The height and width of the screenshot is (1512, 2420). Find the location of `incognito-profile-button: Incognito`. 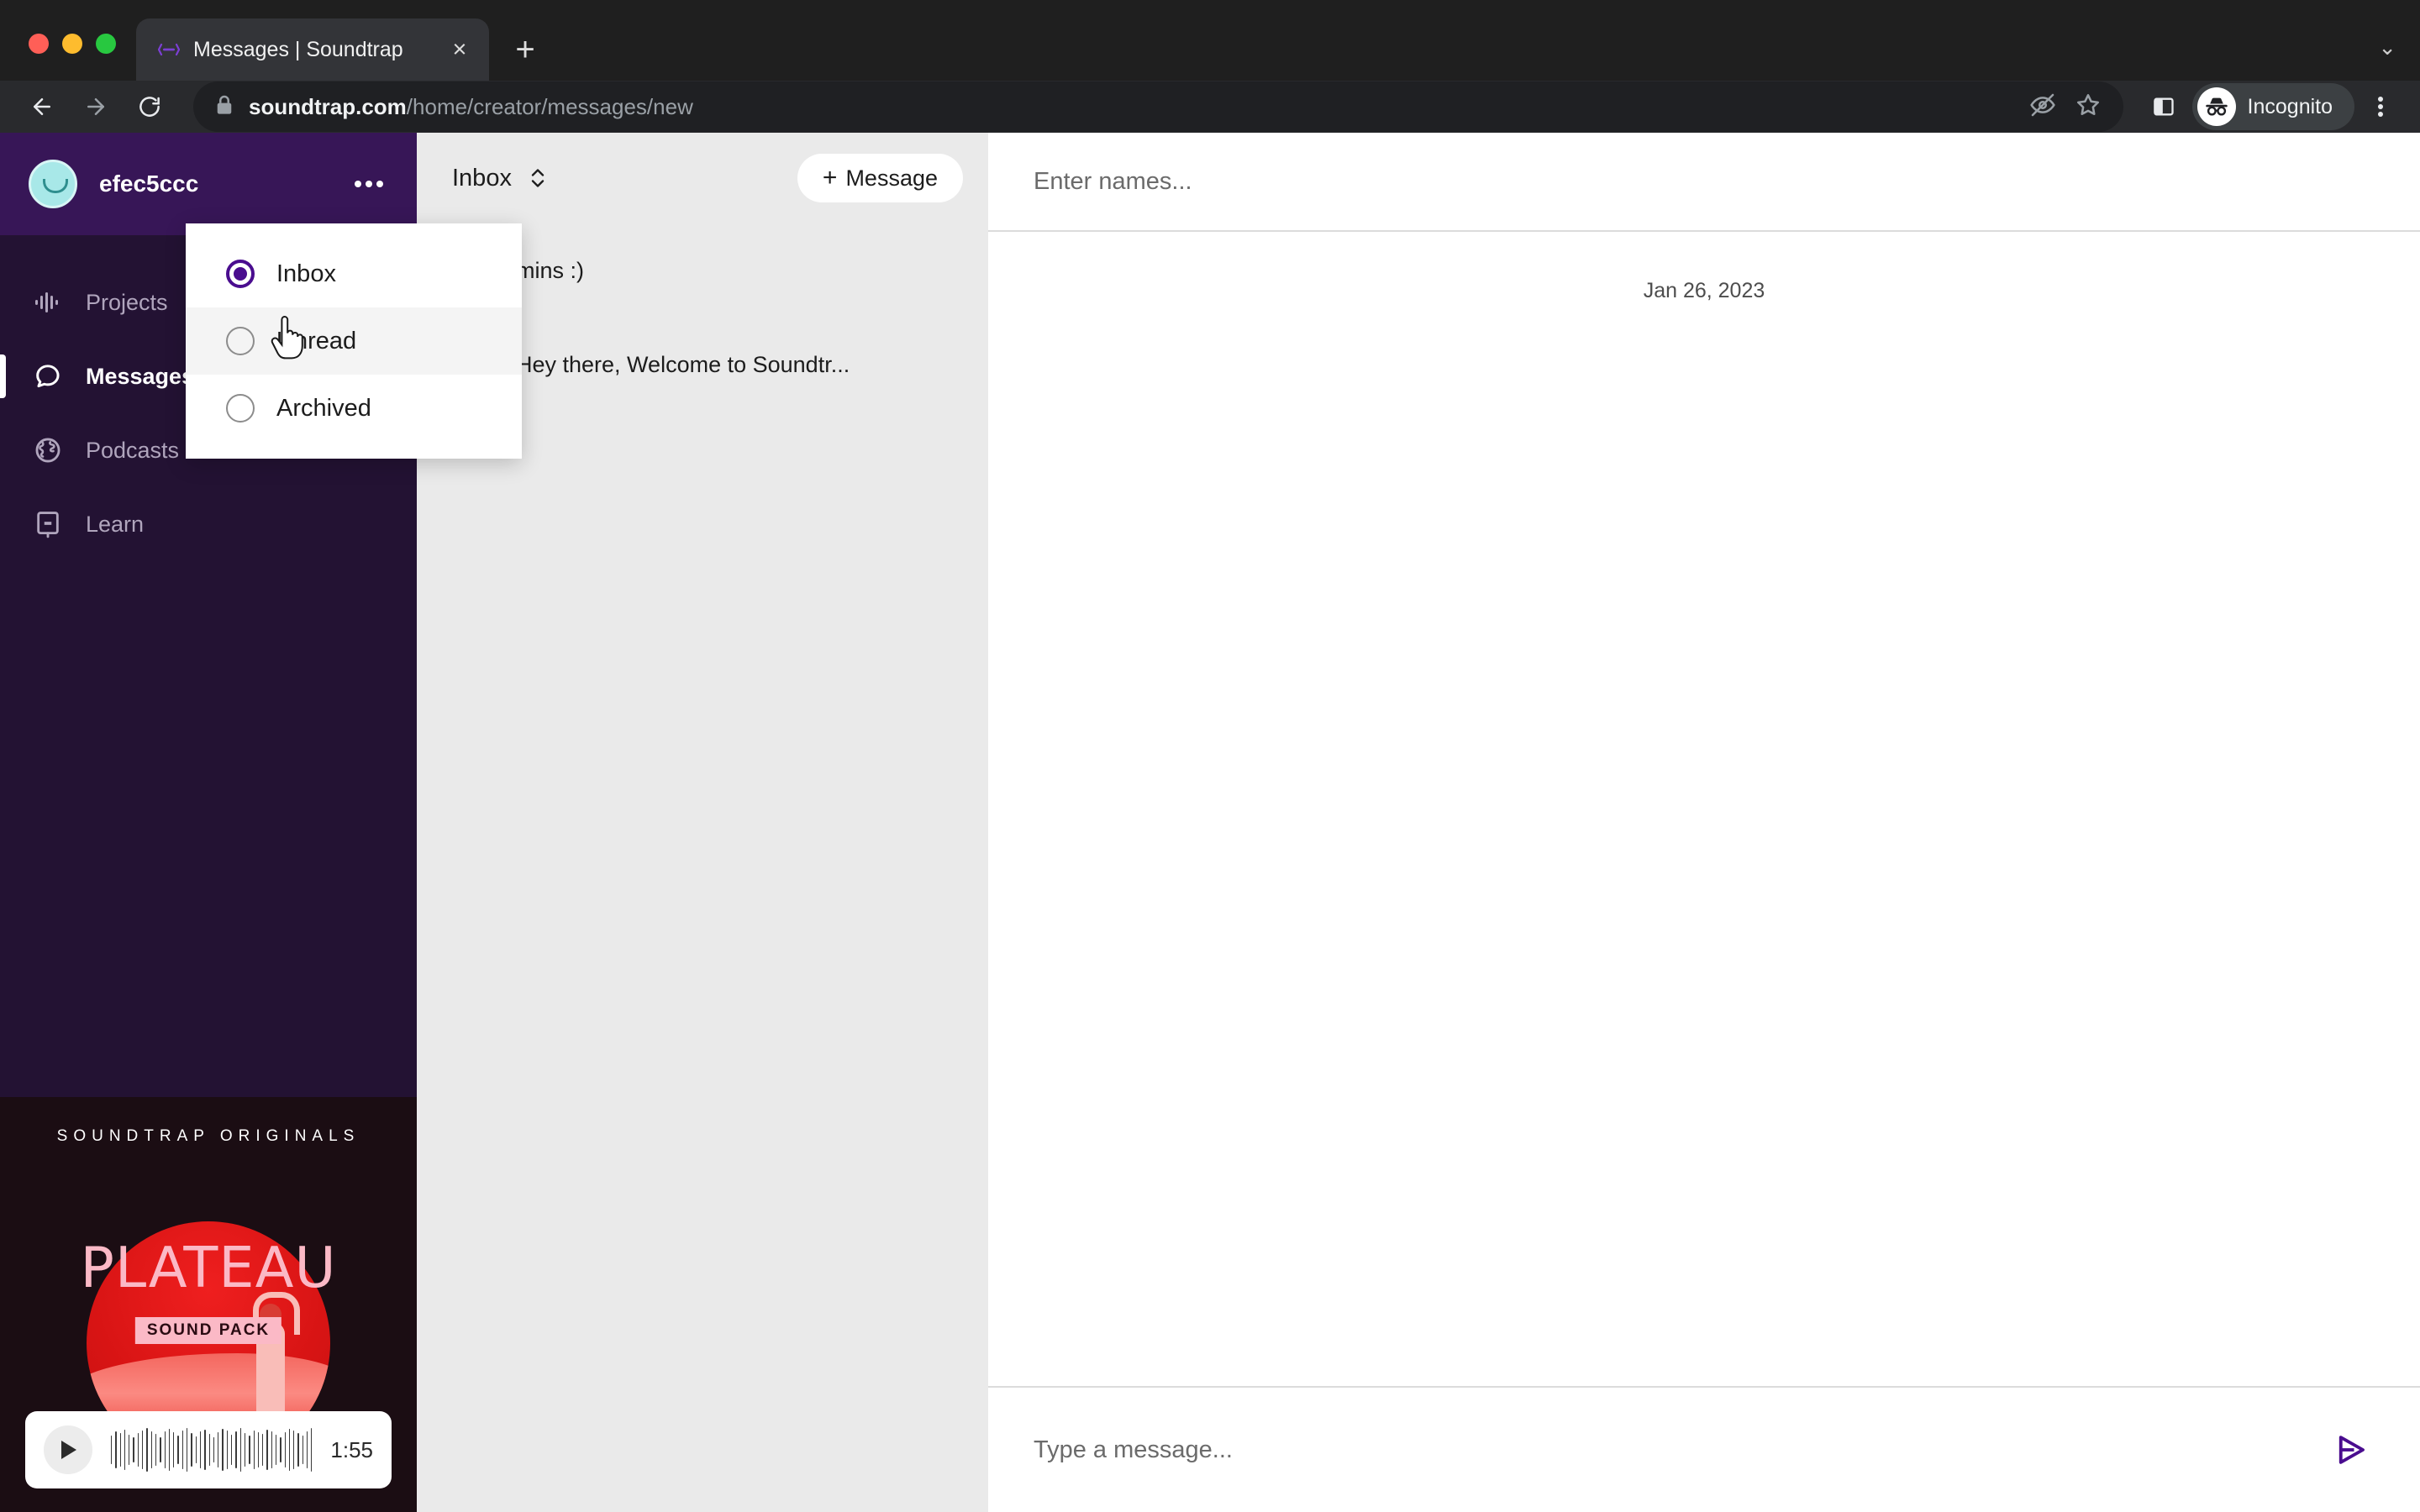

incognito-profile-button: Incognito is located at coordinates (2272, 106).